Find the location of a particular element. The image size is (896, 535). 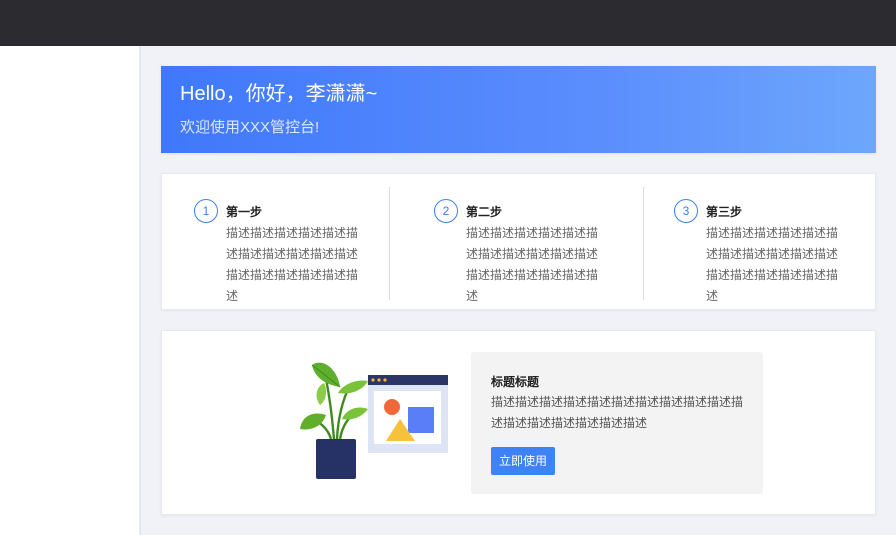

plant-and-browser-window-illustration is located at coordinates (374, 420).